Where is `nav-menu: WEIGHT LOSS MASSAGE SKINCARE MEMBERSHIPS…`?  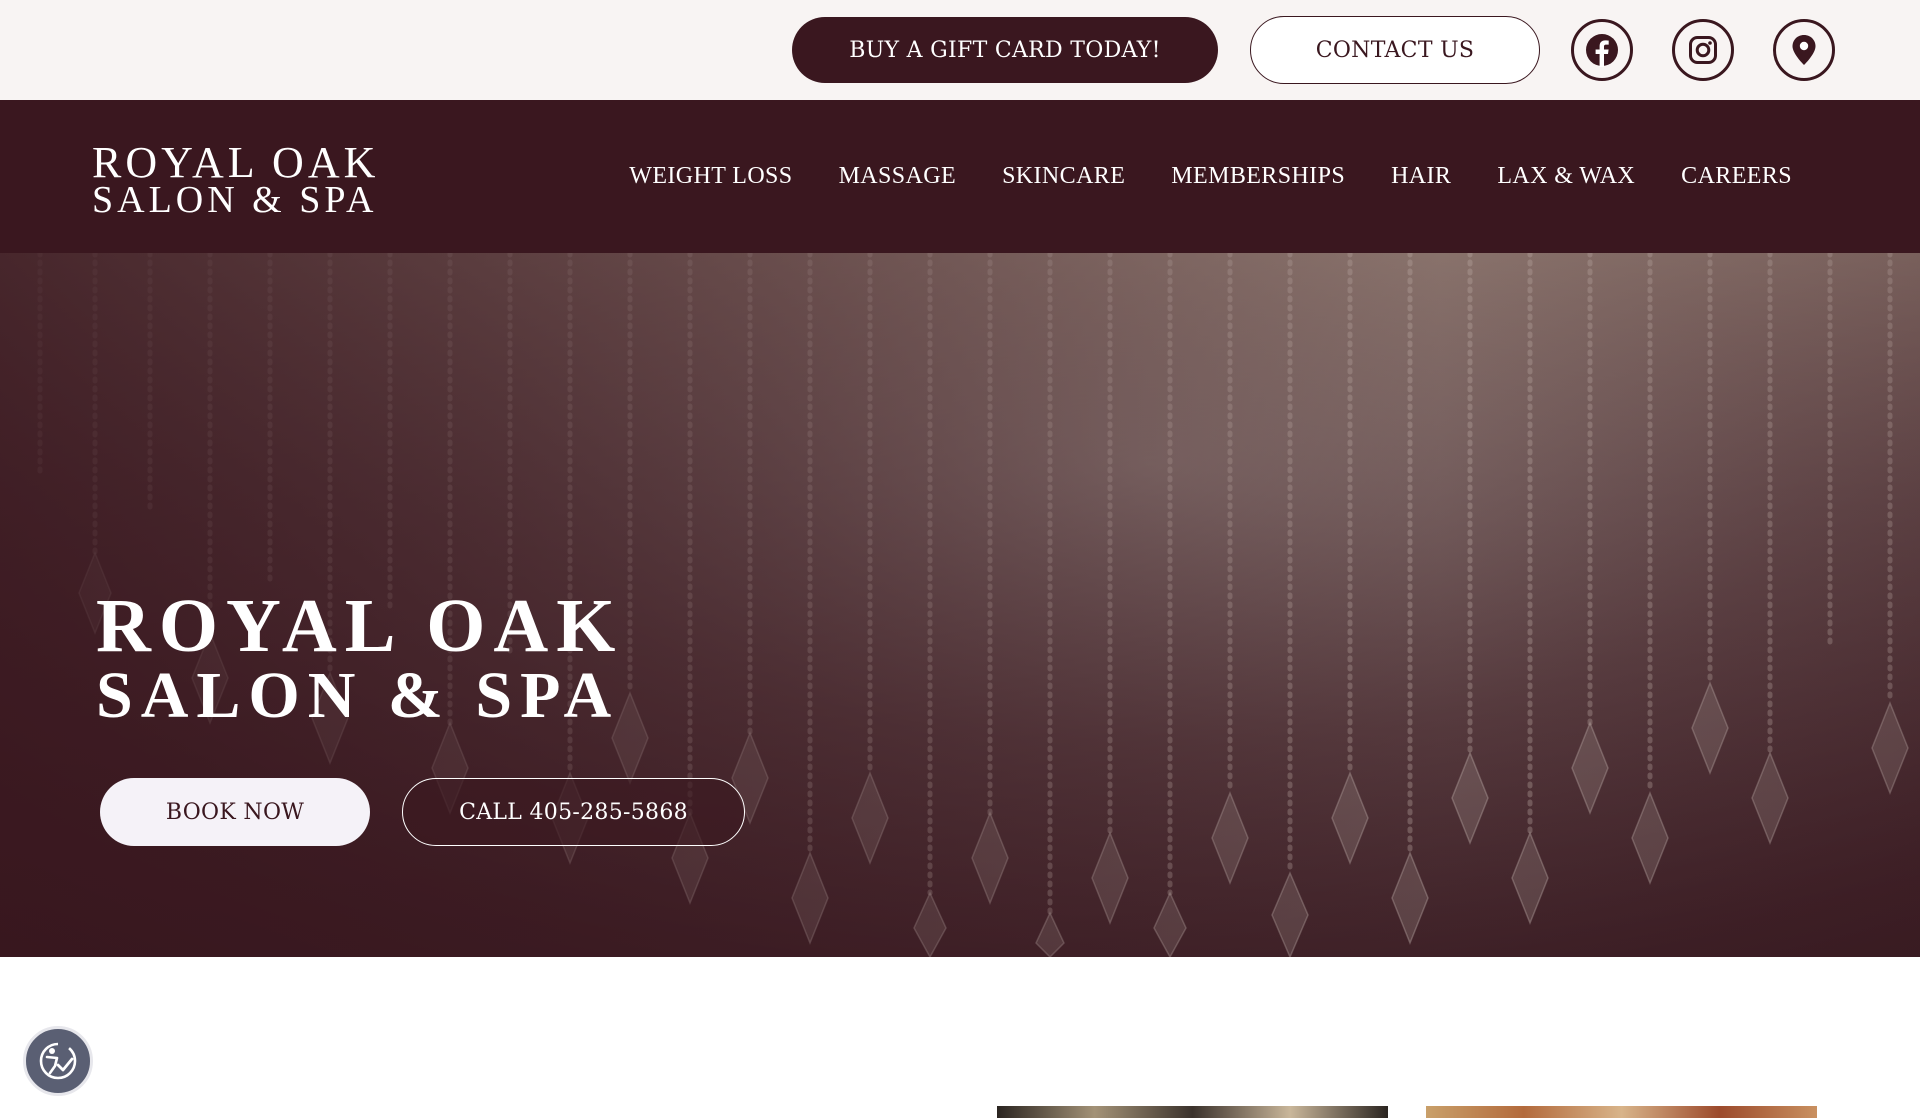
nav-menu: WEIGHT LOSS MASSAGE SKINCARE MEMBERSHIPS… is located at coordinates (1210, 176).